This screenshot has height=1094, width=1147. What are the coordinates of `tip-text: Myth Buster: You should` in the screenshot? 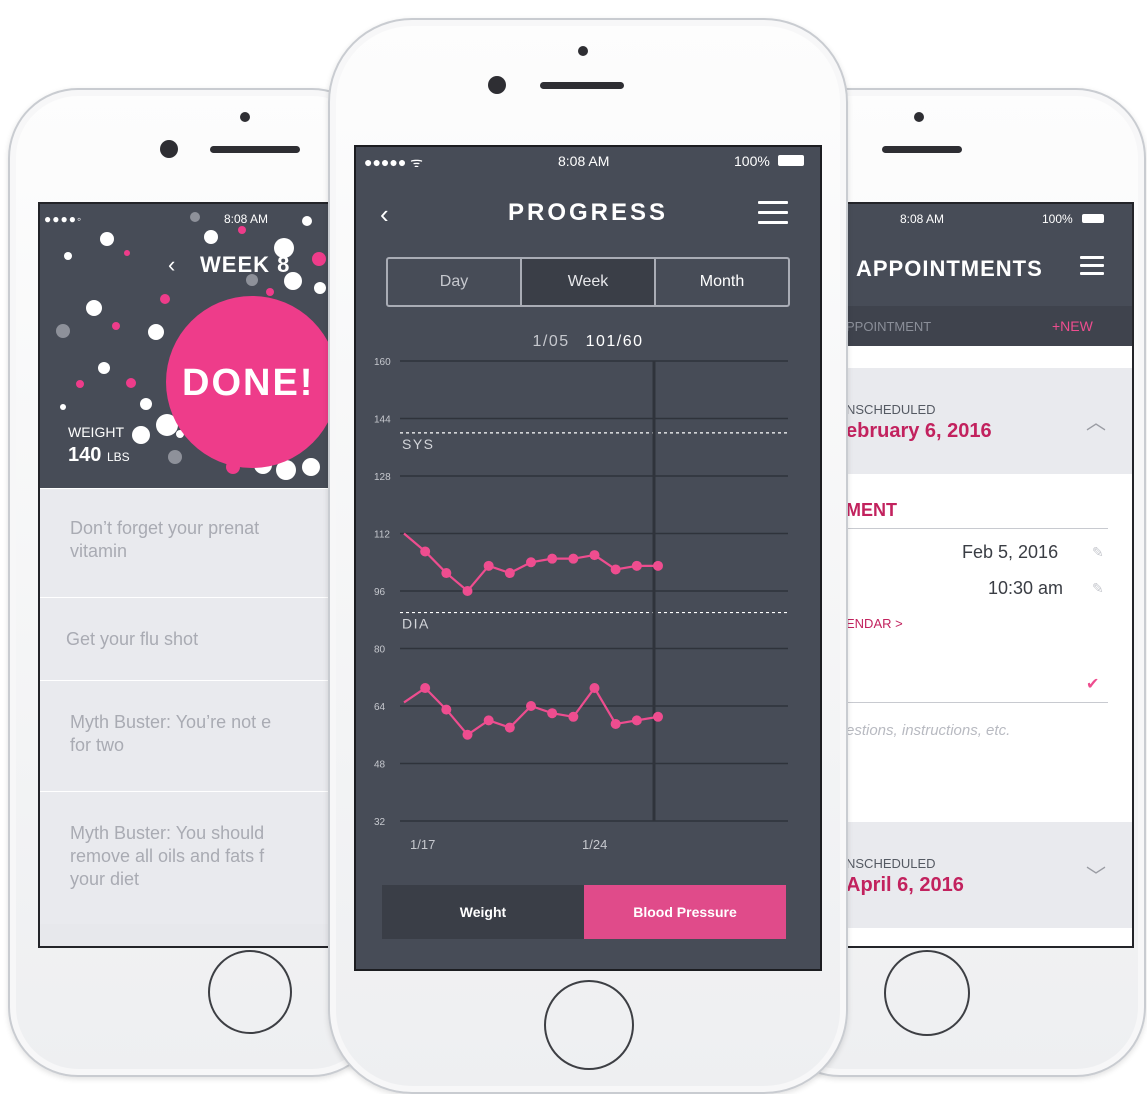 It's located at (167, 833).